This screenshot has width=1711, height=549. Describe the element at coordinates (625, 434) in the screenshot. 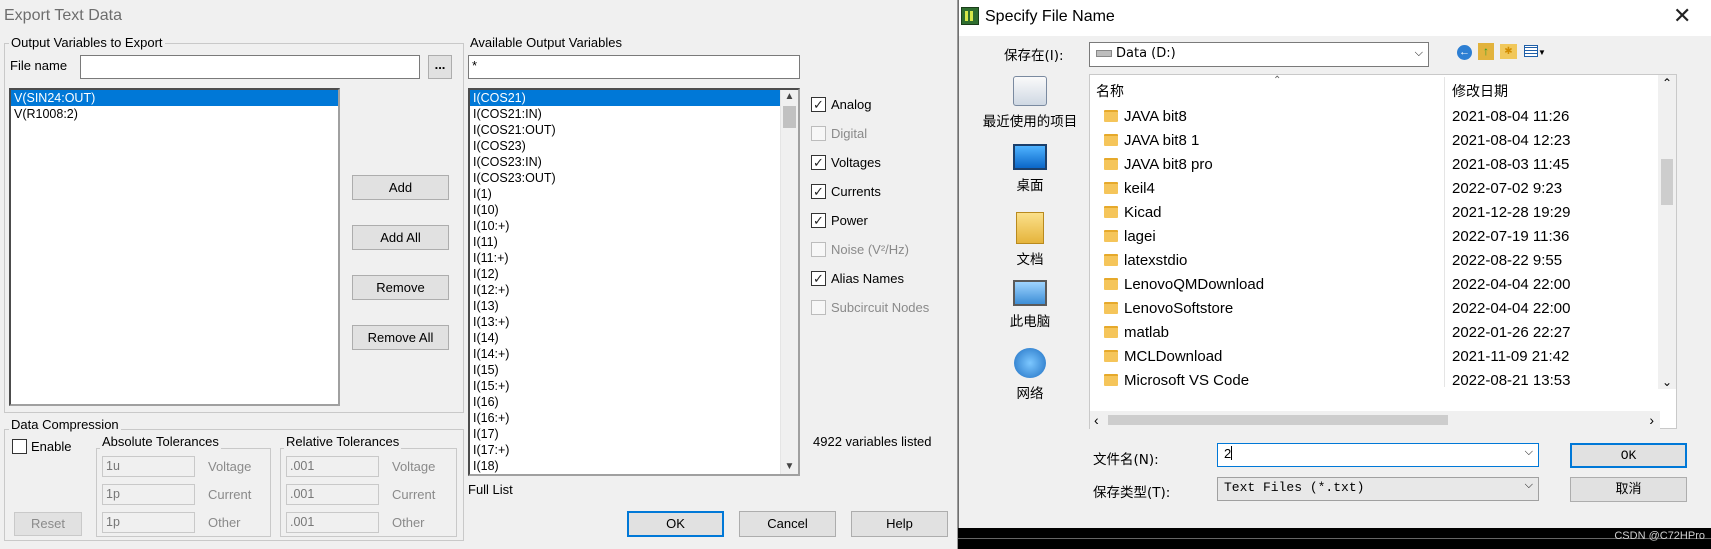

I see `list-item: I(17)` at that location.